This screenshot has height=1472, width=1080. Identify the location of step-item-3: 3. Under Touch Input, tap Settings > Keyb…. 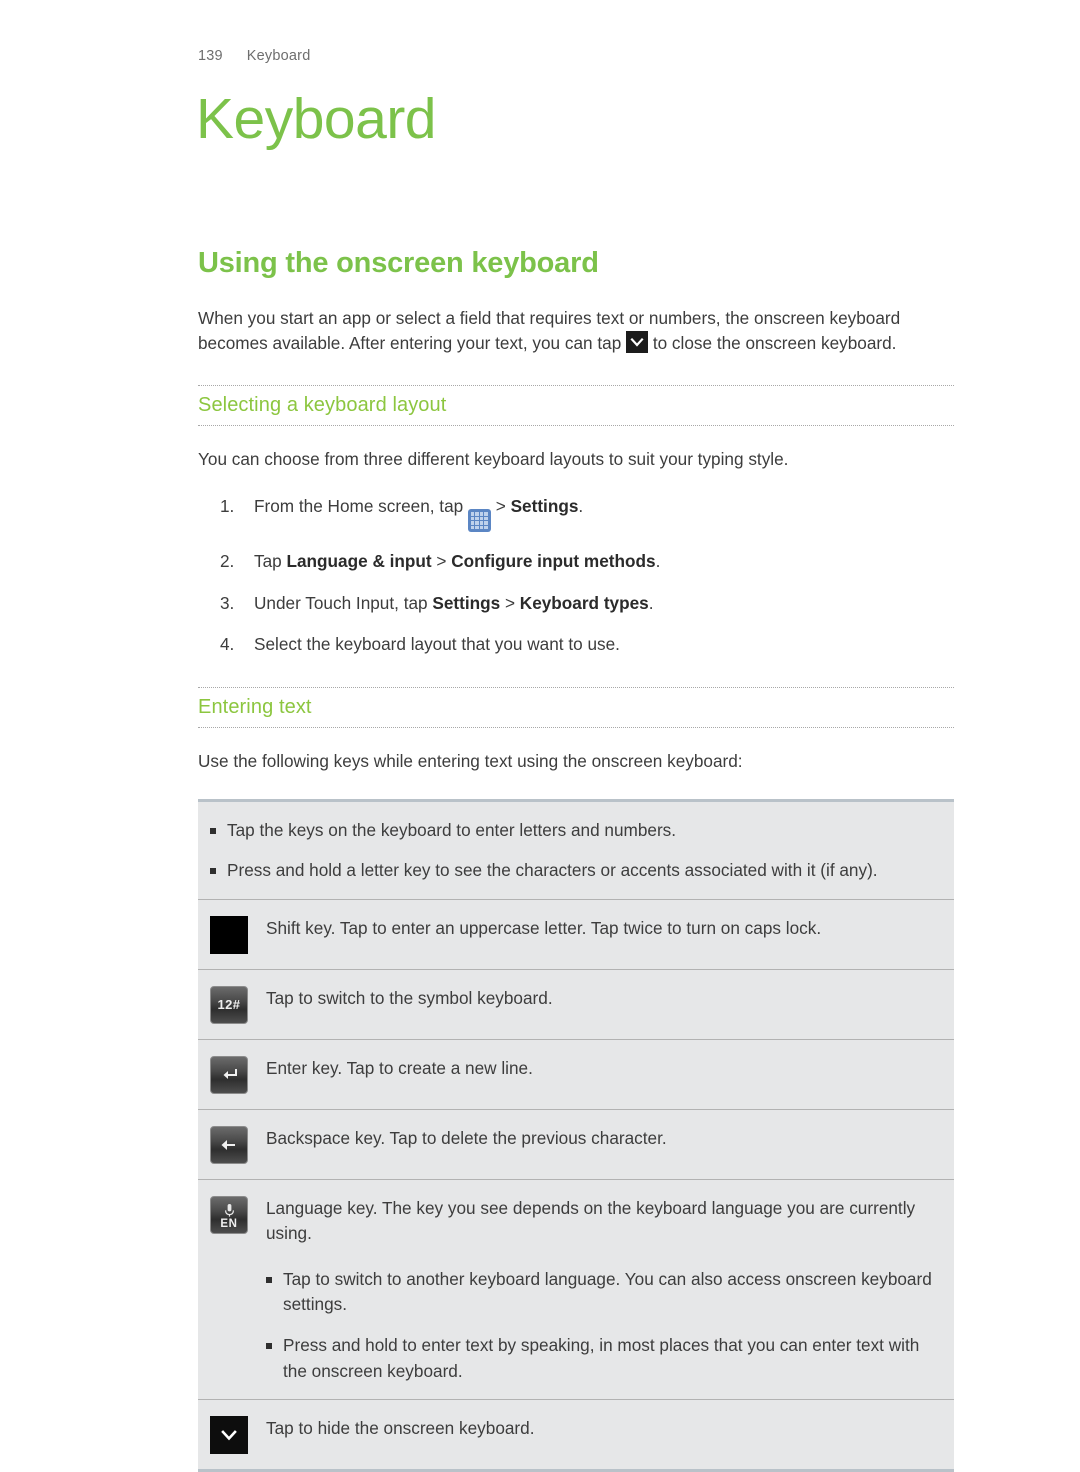
(576, 603).